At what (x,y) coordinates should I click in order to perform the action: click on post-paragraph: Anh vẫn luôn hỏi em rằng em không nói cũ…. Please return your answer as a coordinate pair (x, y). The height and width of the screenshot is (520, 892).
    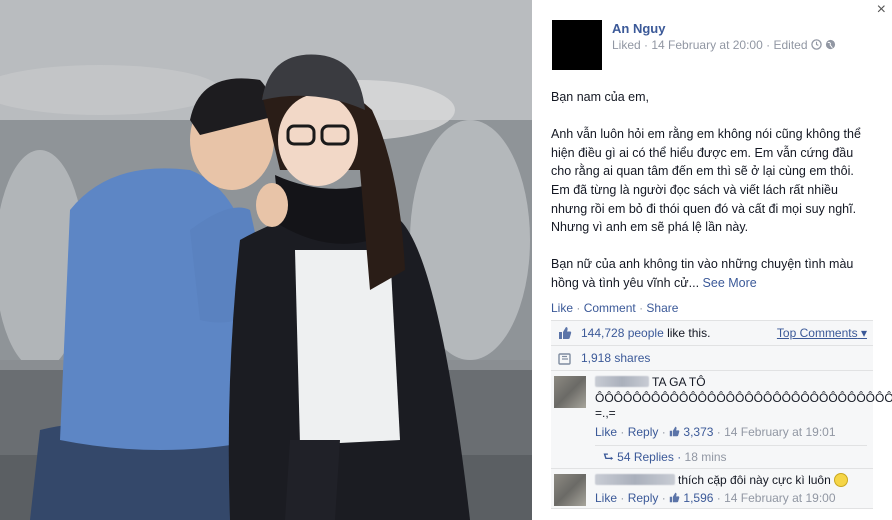
    Looking at the image, I should click on (706, 181).